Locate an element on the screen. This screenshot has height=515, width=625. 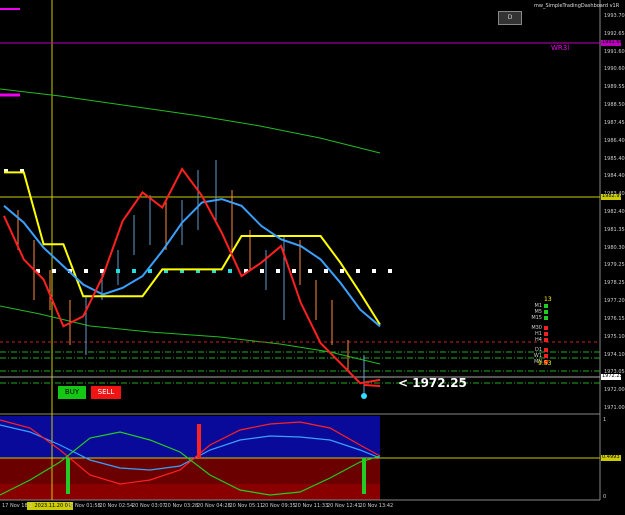
price-axis-label: 1979.25 is located at coordinates (614, 265).